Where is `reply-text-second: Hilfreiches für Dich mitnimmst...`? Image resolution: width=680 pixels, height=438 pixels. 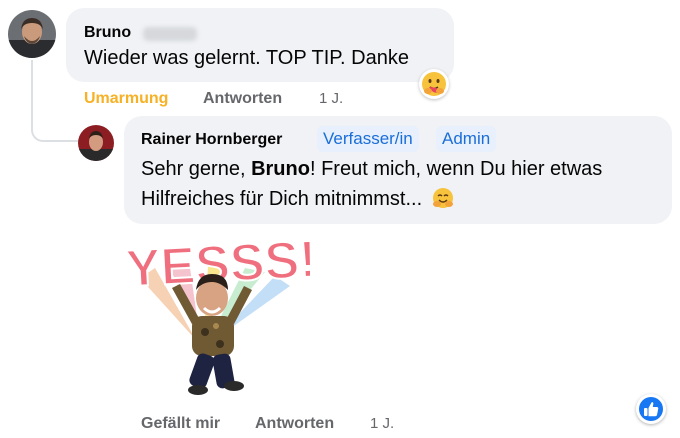 reply-text-second: Hilfreiches für Dich mitnimmst... is located at coordinates (282, 199).